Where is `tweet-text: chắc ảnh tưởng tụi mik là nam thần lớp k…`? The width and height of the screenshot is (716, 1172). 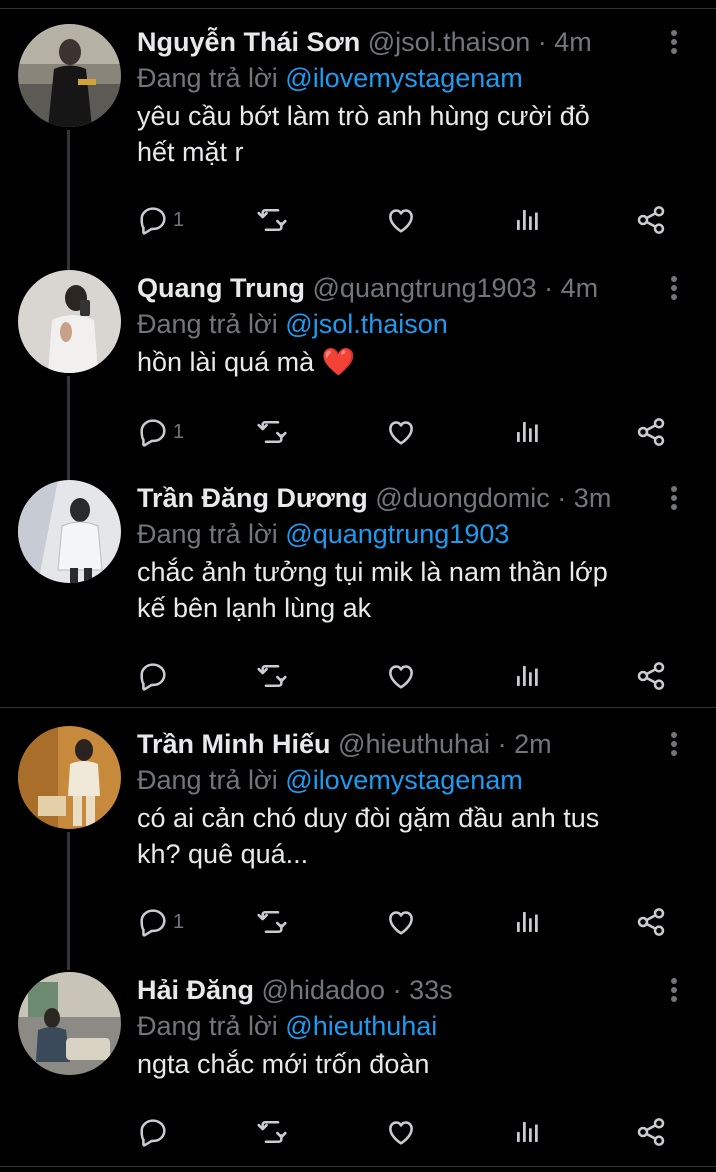
tweet-text: chắc ảnh tưởng tụi mik là nam thần lớp k… is located at coordinates (417, 590).